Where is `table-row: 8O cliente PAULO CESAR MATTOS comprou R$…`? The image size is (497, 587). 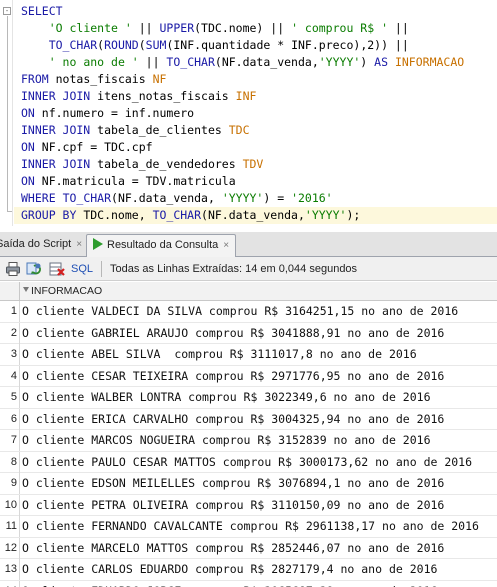 table-row: 8O cliente PAULO CESAR MATTOS comprou R$… is located at coordinates (248, 462).